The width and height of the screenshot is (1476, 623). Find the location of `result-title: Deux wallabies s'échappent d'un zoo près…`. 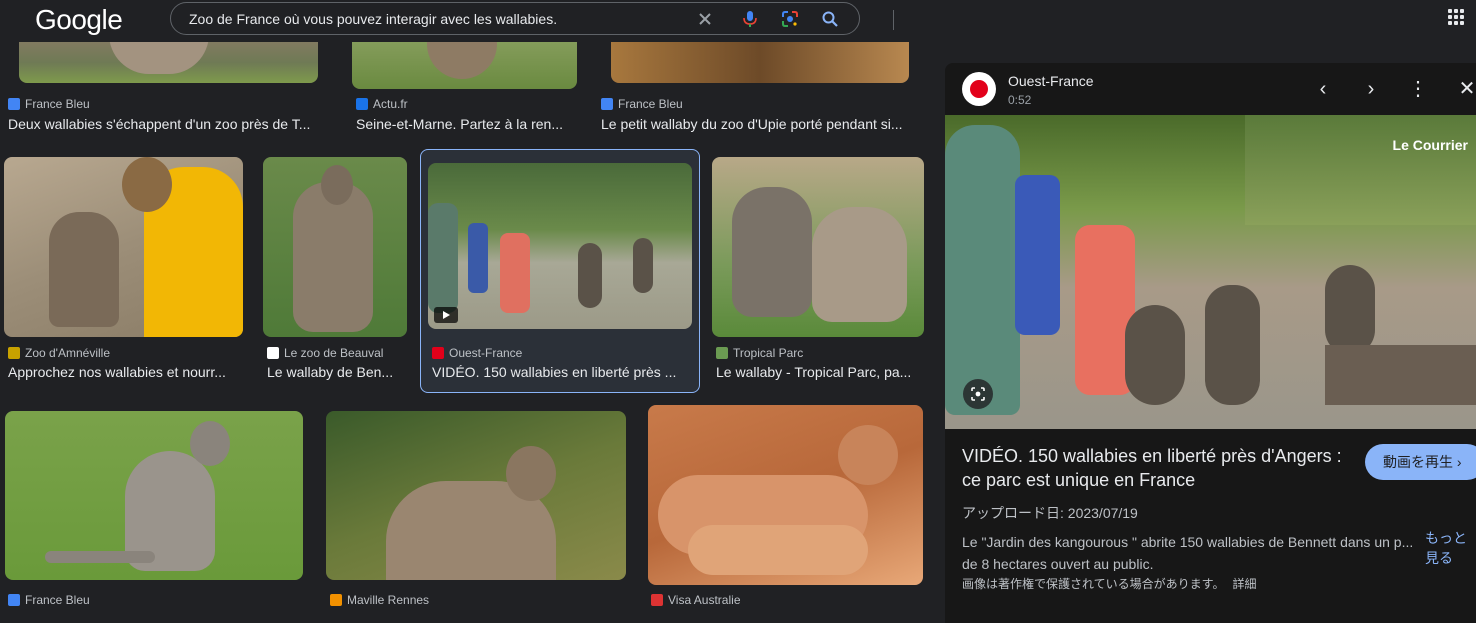

result-title: Deux wallabies s'échappent d'un zoo près… is located at coordinates (168, 124).